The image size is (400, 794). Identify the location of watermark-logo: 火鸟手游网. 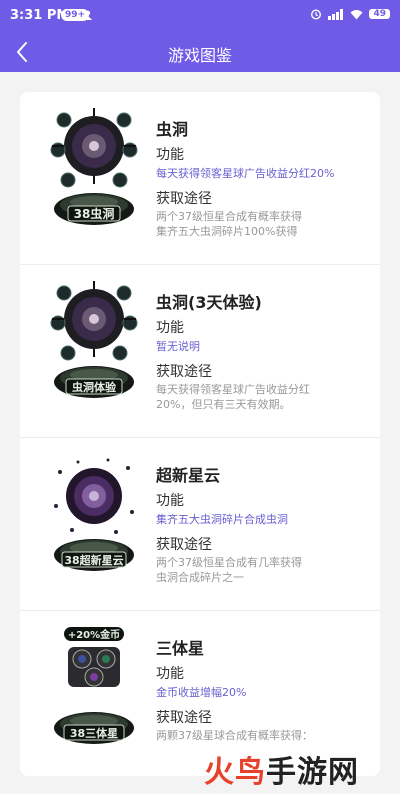
(281, 769).